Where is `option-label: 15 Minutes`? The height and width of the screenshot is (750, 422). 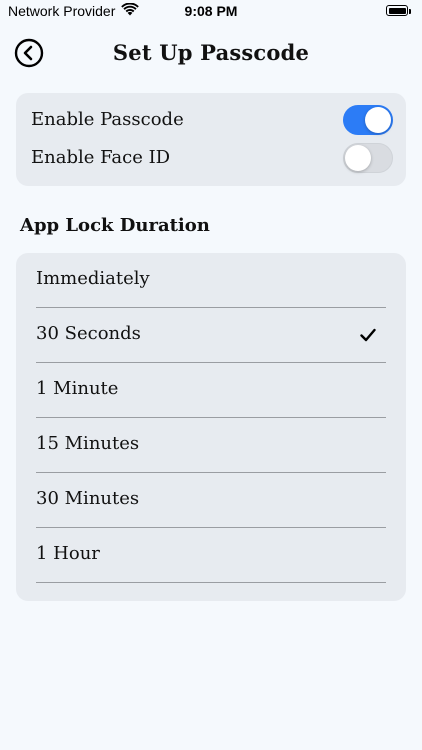
option-label: 15 Minutes is located at coordinates (88, 443).